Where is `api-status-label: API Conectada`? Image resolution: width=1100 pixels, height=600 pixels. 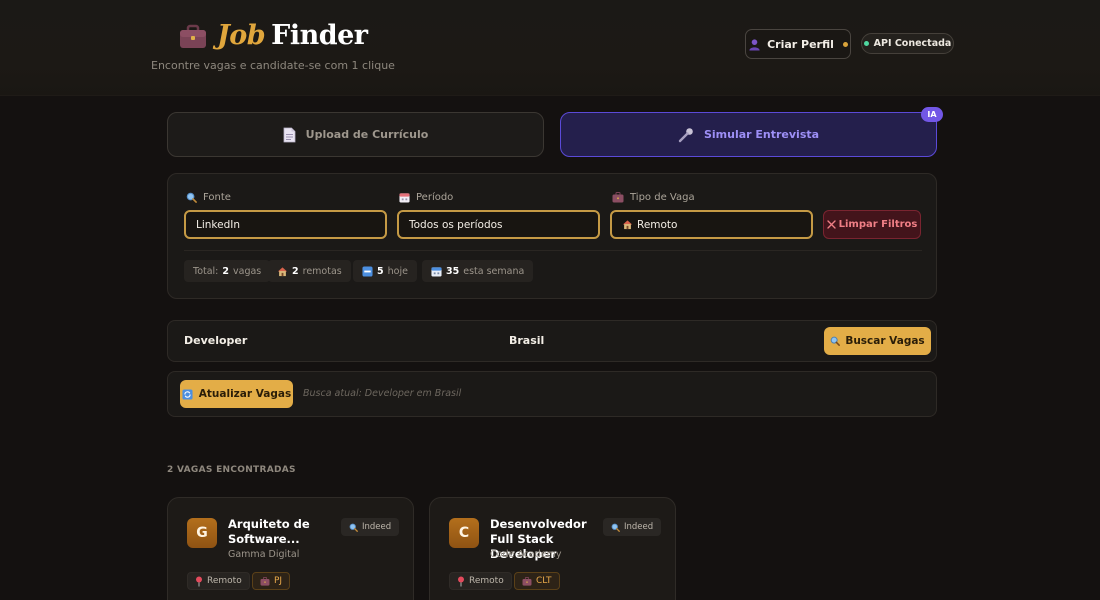 api-status-label: API Conectada is located at coordinates (912, 43).